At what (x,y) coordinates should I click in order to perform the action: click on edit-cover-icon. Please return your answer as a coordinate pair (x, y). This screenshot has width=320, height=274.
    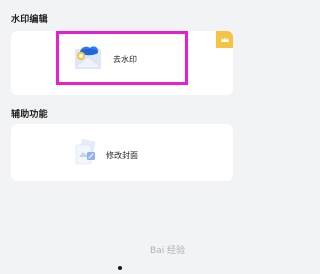
    Looking at the image, I should click on (85, 152).